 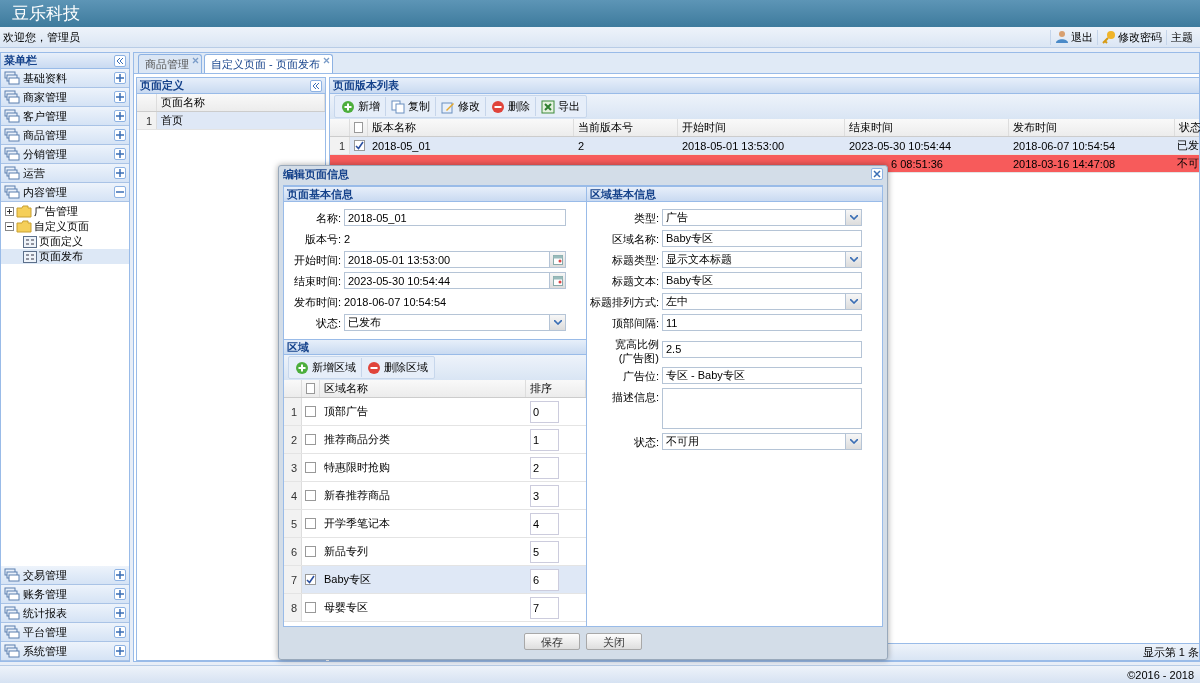 I want to click on close-icon, so click(x=326, y=60).